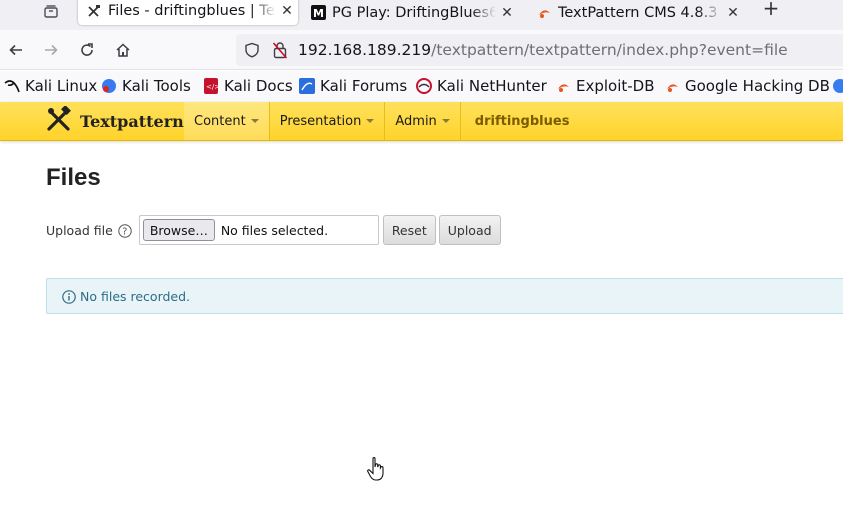 The image size is (843, 512). Describe the element at coordinates (364, 86) in the screenshot. I see `bookmark-label: Kali Forums` at that location.